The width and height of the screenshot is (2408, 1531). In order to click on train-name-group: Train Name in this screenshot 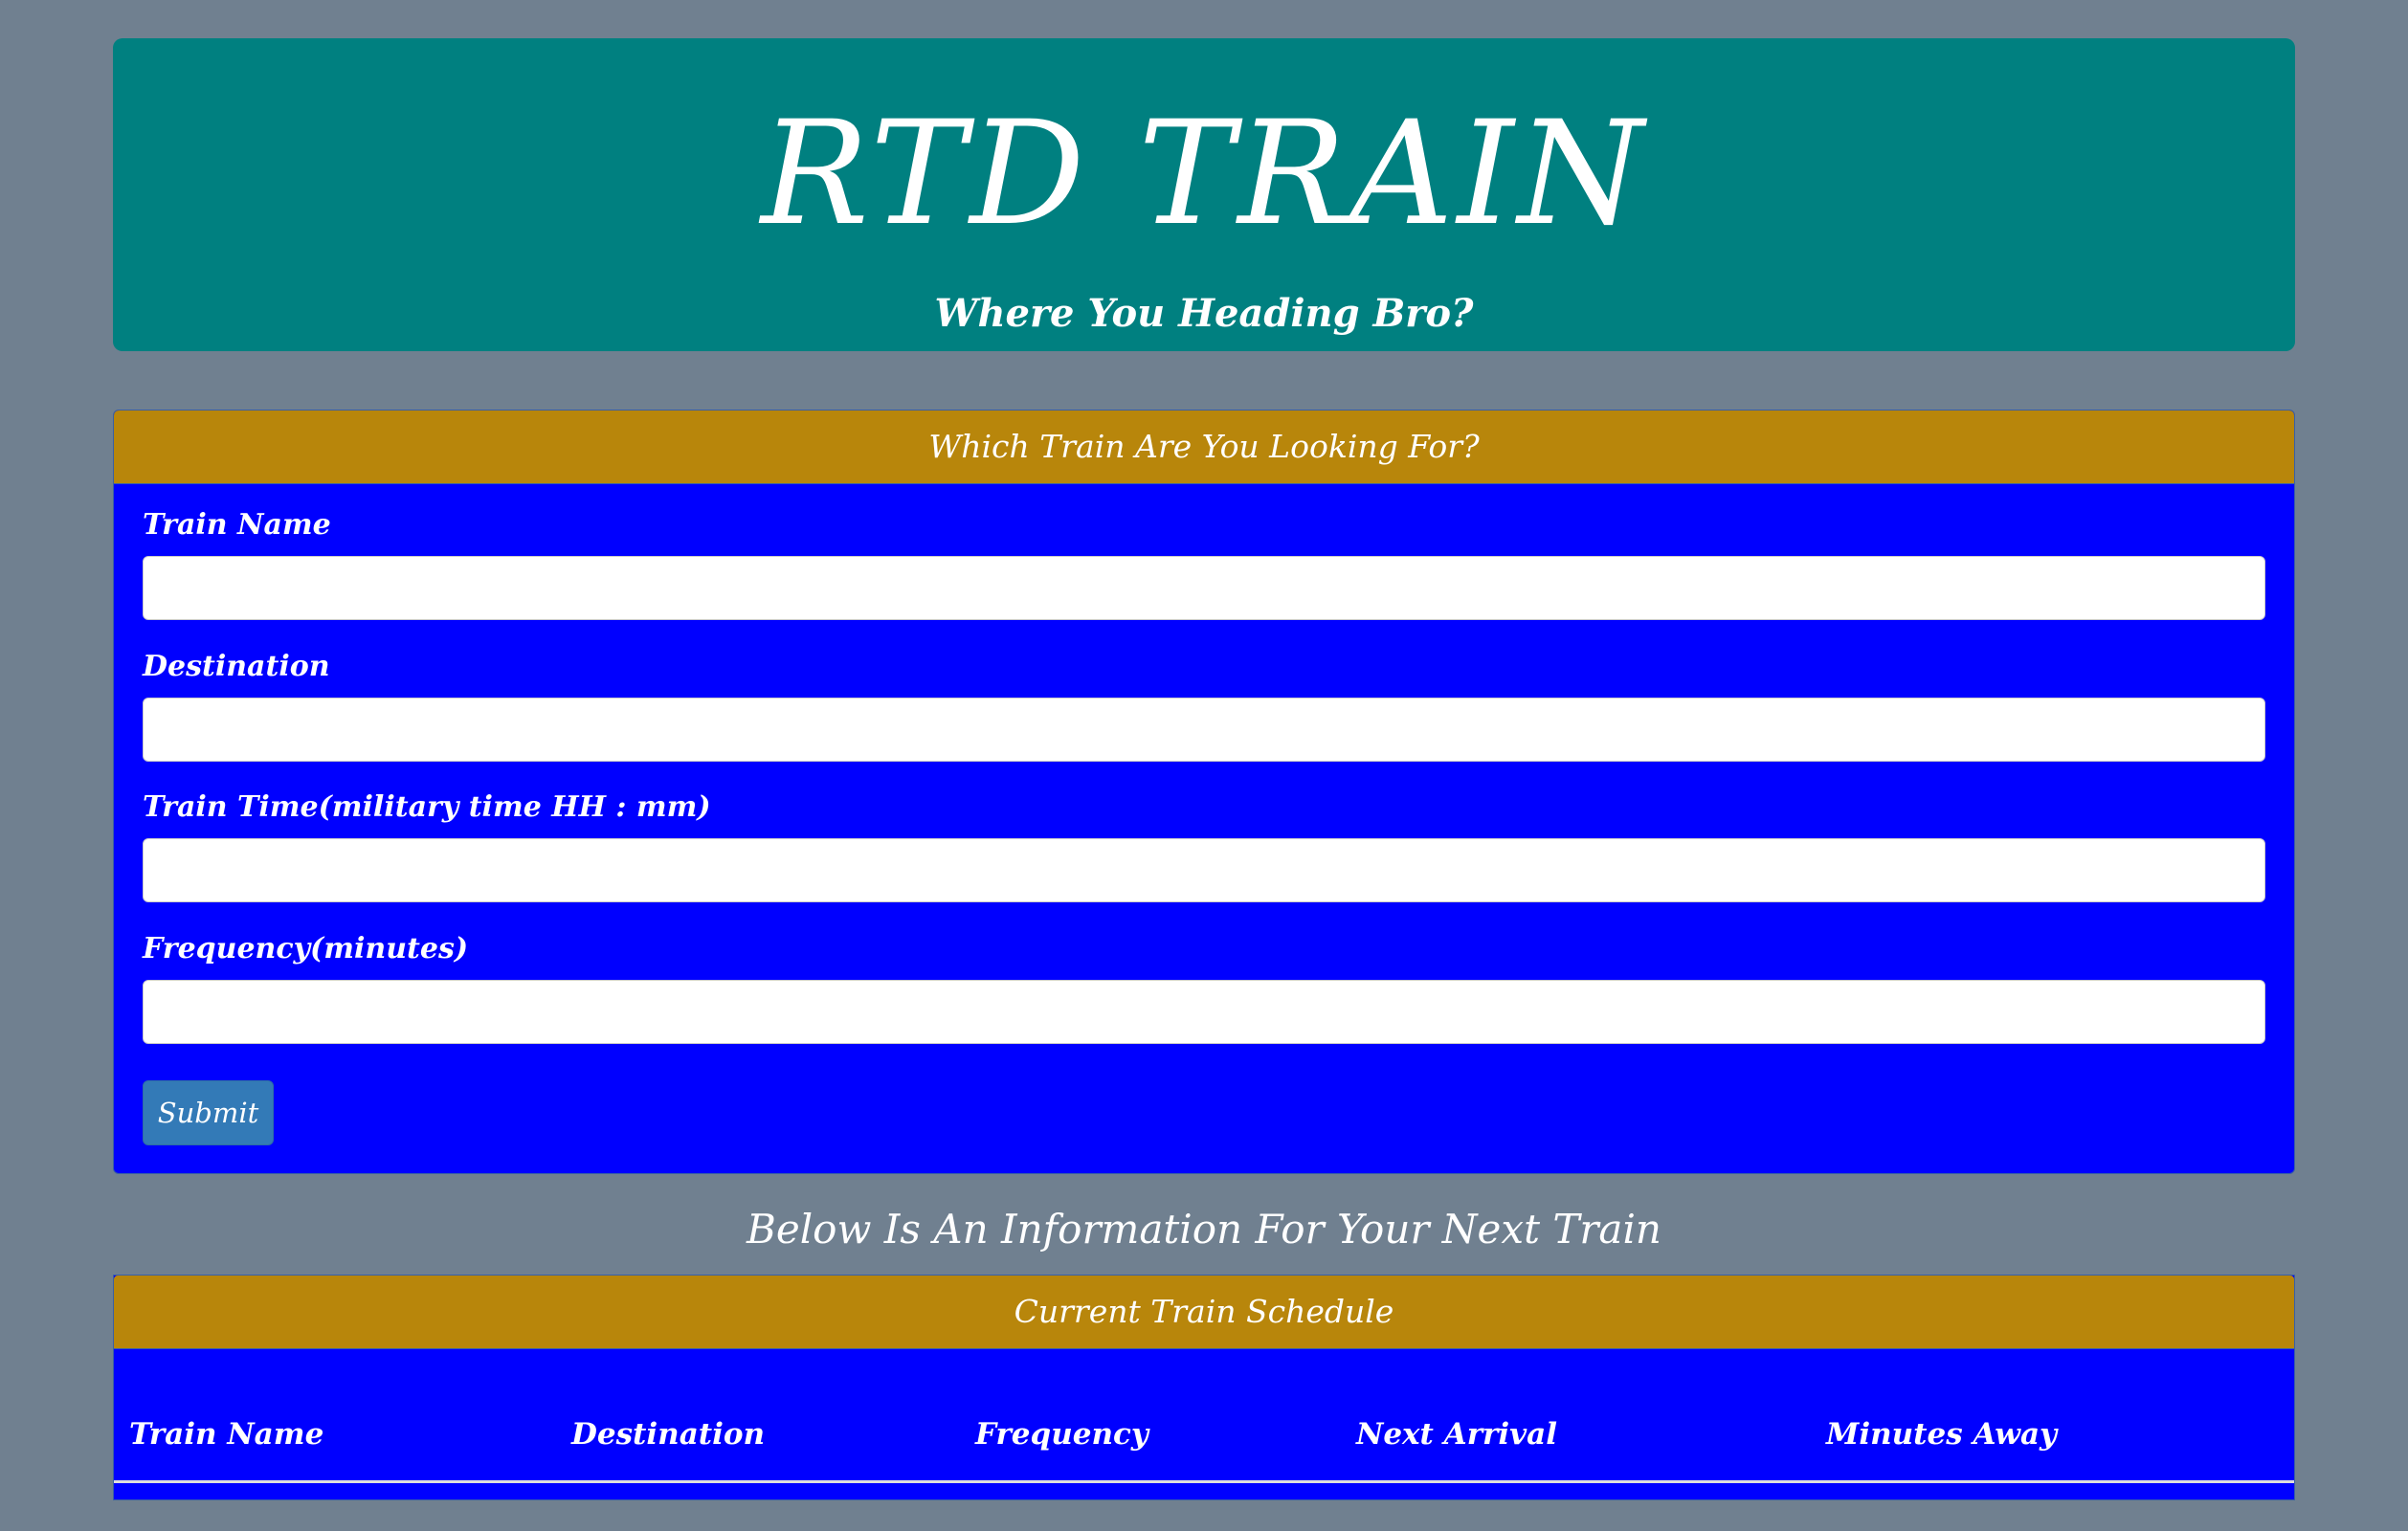, I will do `click(1204, 563)`.